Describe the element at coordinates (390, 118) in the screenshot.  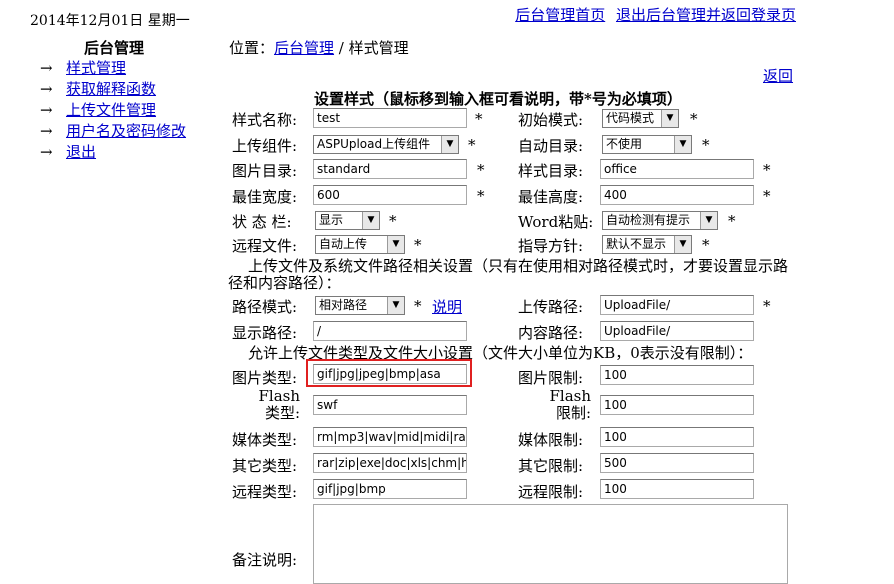
I see `style-name-input: test` at that location.